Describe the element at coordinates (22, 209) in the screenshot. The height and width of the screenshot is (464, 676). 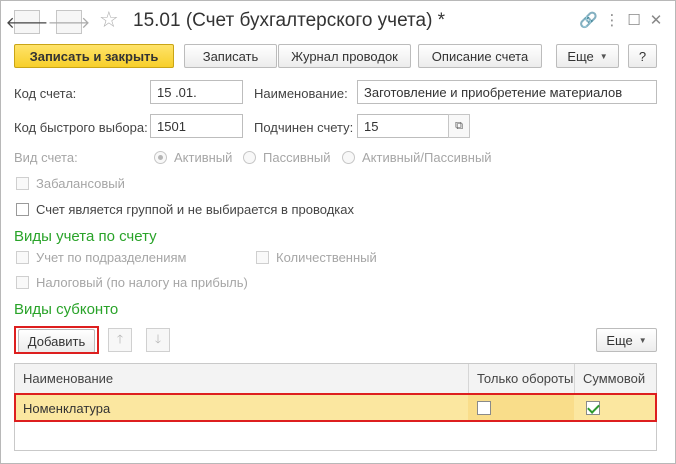
I see `is-group-checkbox` at that location.